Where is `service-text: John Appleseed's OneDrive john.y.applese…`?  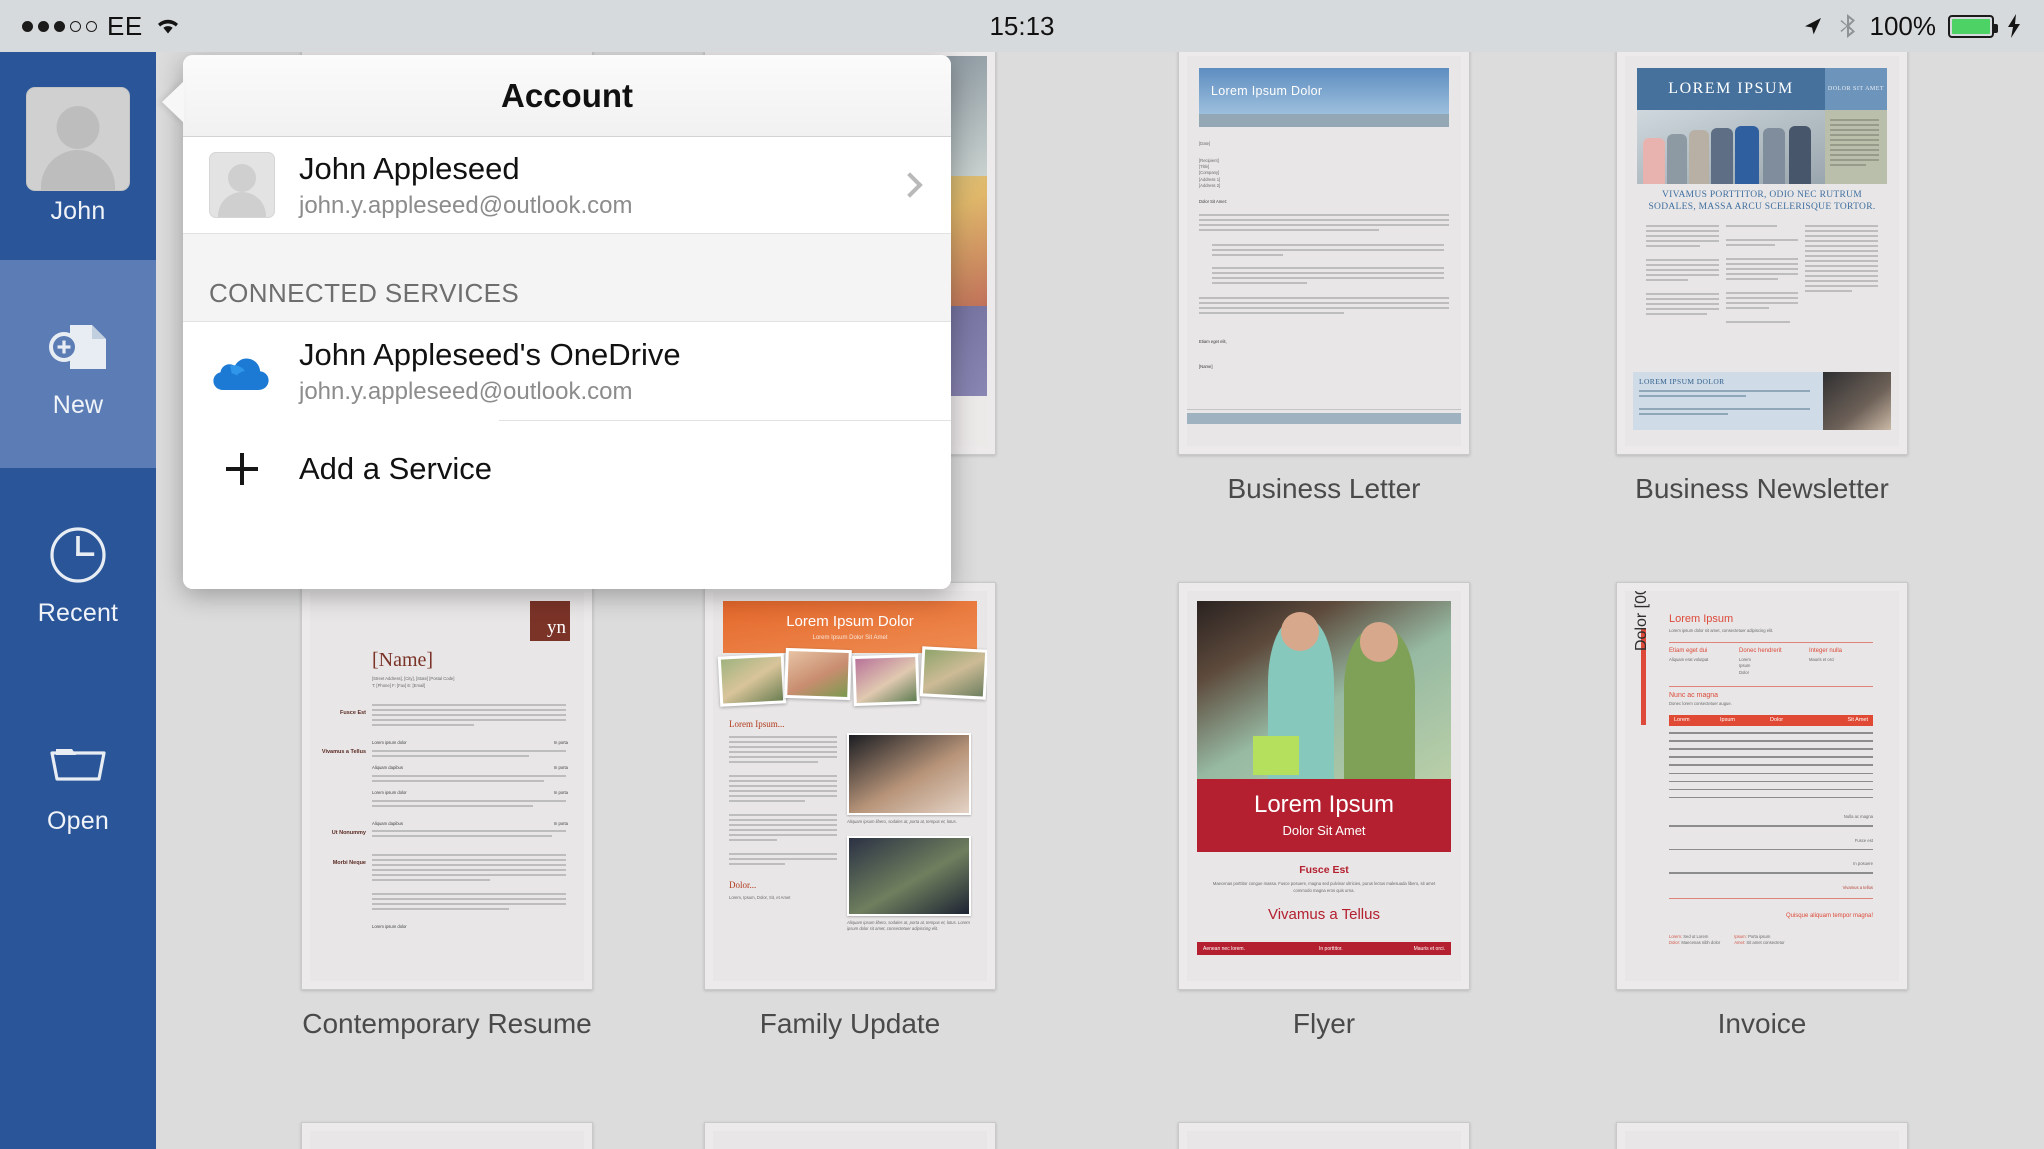 service-text: John Appleseed's OneDrive john.y.applese… is located at coordinates (490, 371).